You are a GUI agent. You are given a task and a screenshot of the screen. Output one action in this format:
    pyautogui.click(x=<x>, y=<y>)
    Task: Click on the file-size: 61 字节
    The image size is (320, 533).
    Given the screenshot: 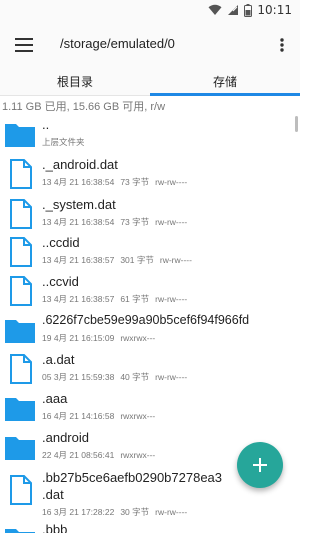 What is the action you would take?
    pyautogui.click(x=135, y=299)
    